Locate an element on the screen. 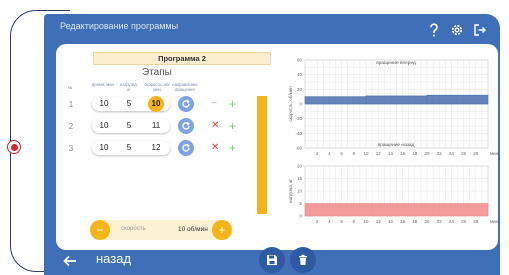 The width and height of the screenshot is (509, 275). save-icon is located at coordinates (272, 260).